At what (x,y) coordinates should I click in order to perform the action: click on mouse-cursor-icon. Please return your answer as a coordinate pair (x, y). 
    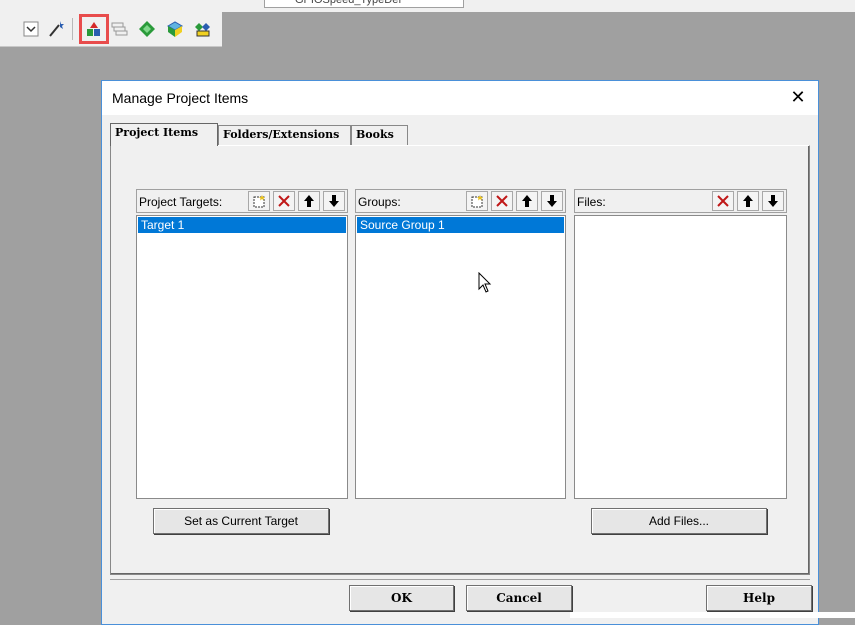
    Looking at the image, I should click on (485, 284).